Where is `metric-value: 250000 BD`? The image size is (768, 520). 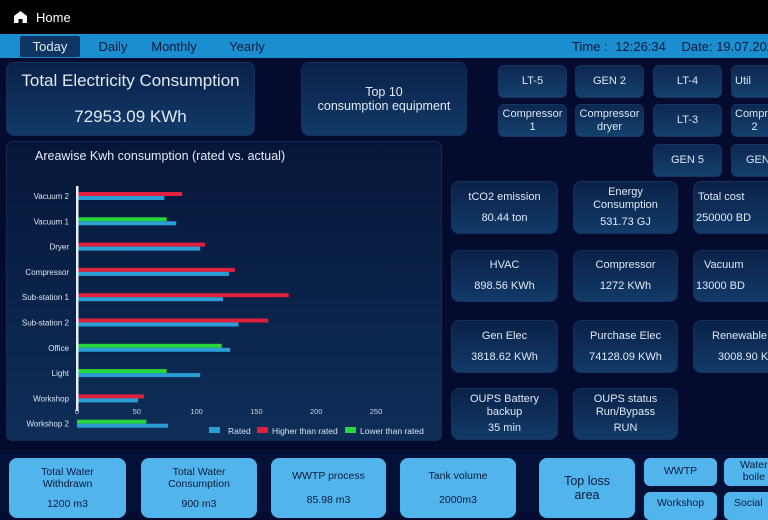
metric-value: 250000 BD is located at coordinates (724, 217).